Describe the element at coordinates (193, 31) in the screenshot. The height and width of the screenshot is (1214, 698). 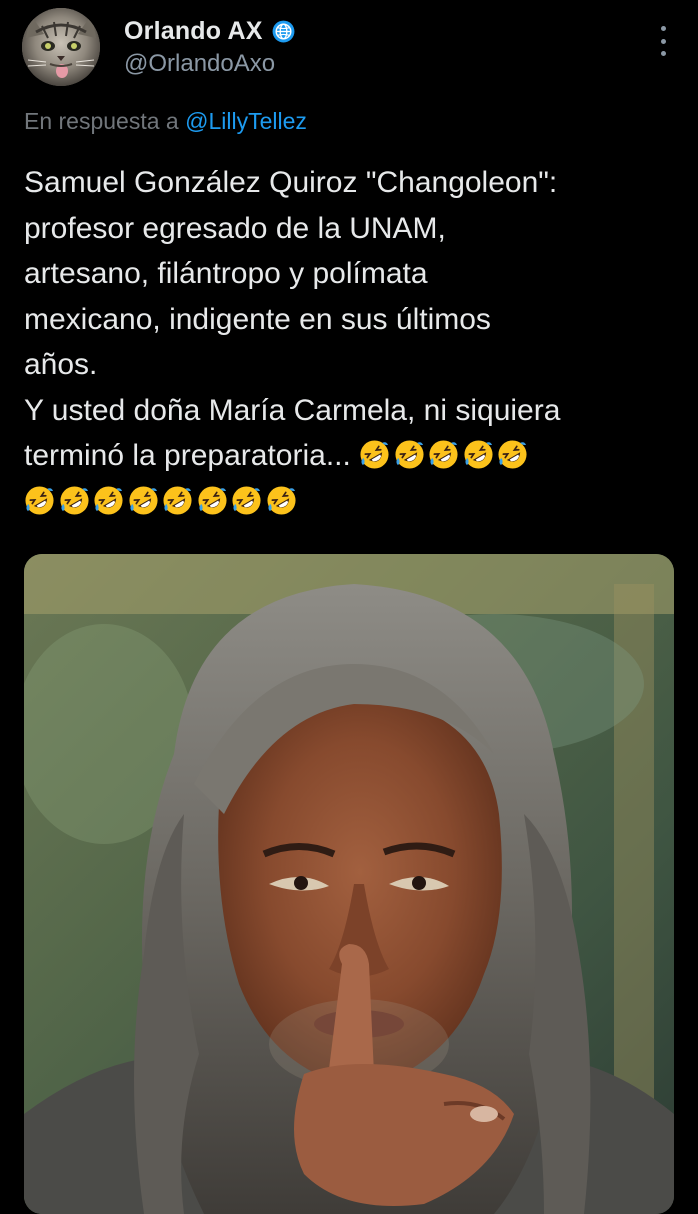
I see `display-name: Orlando AX` at that location.